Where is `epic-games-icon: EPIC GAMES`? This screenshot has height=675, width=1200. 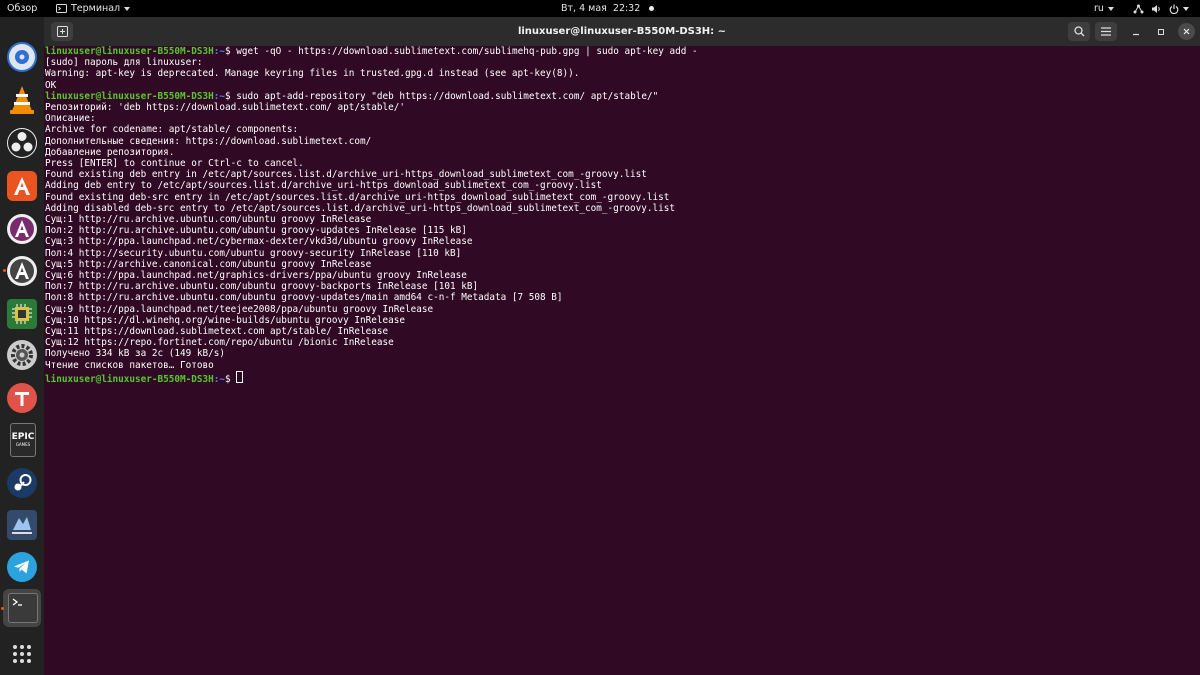 epic-games-icon: EPIC GAMES is located at coordinates (23, 440).